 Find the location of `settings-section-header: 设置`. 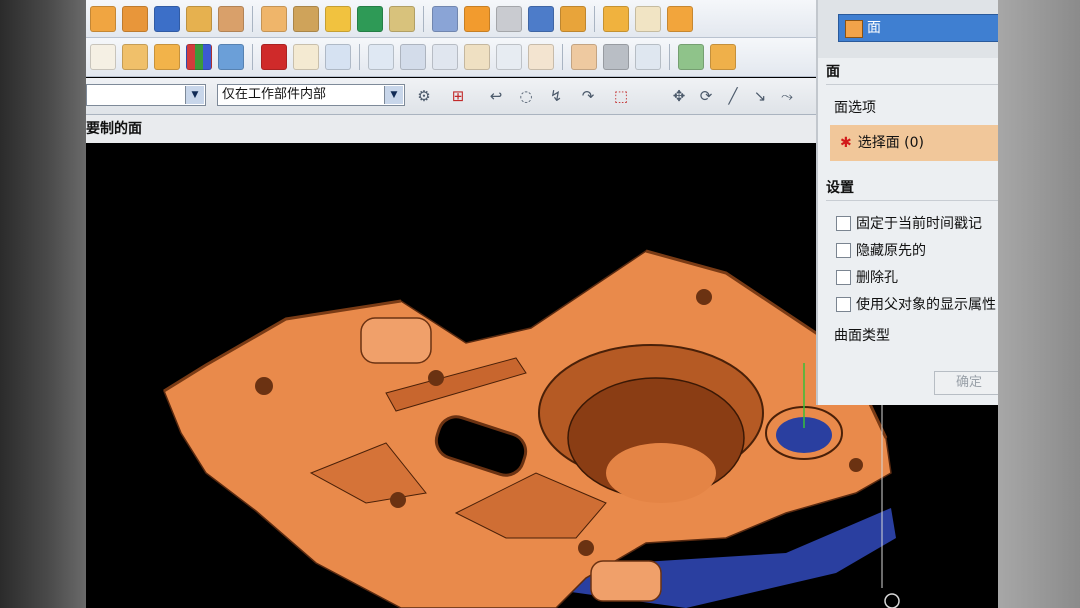

settings-section-header: 设置 is located at coordinates (912, 188).